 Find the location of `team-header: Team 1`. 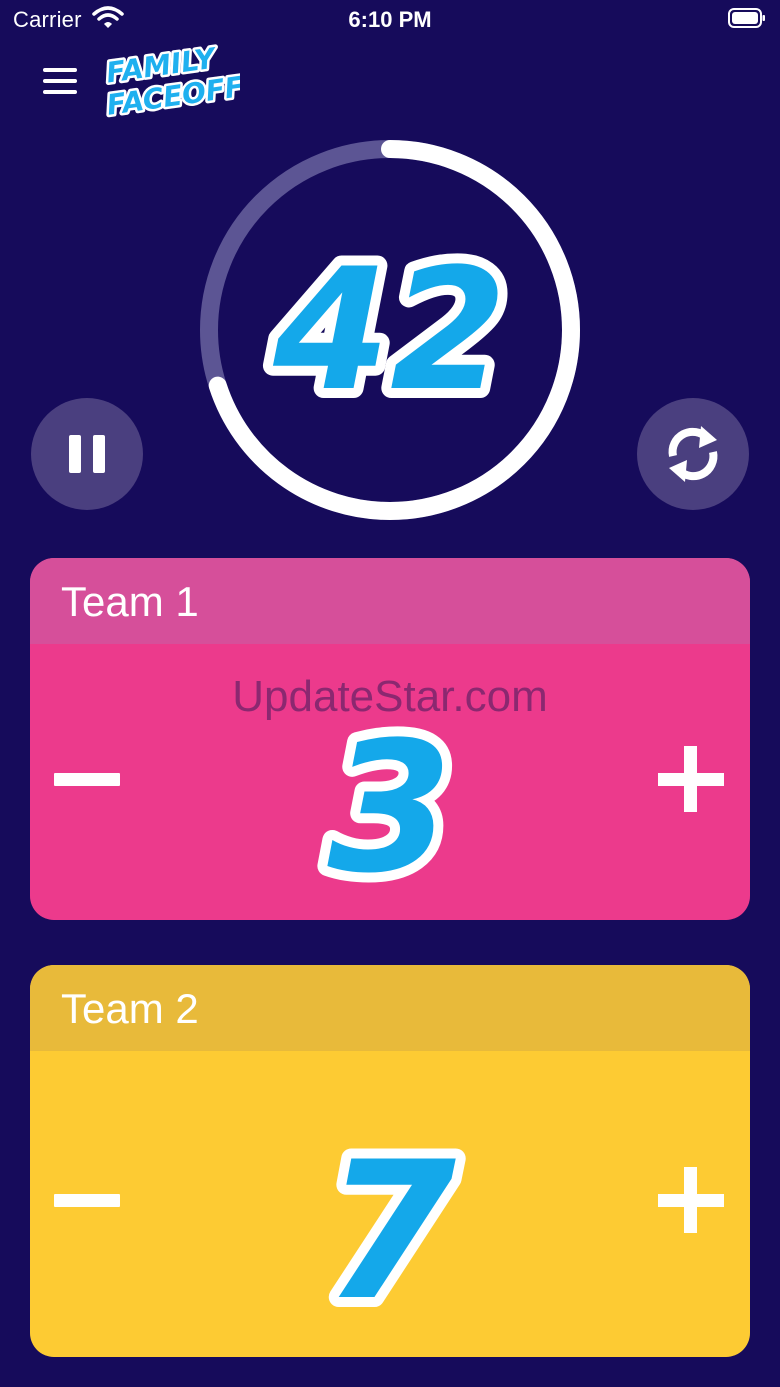

team-header: Team 1 is located at coordinates (390, 601).